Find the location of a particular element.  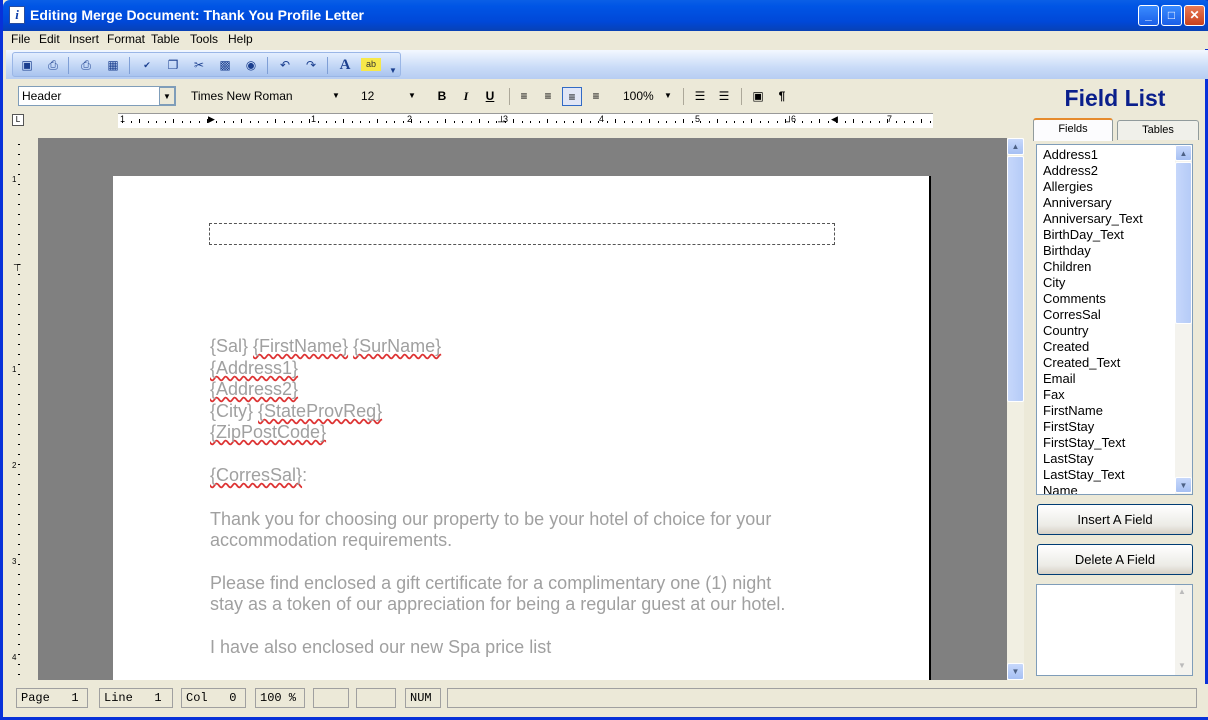

cut-icon: ✂ is located at coordinates (199, 65).